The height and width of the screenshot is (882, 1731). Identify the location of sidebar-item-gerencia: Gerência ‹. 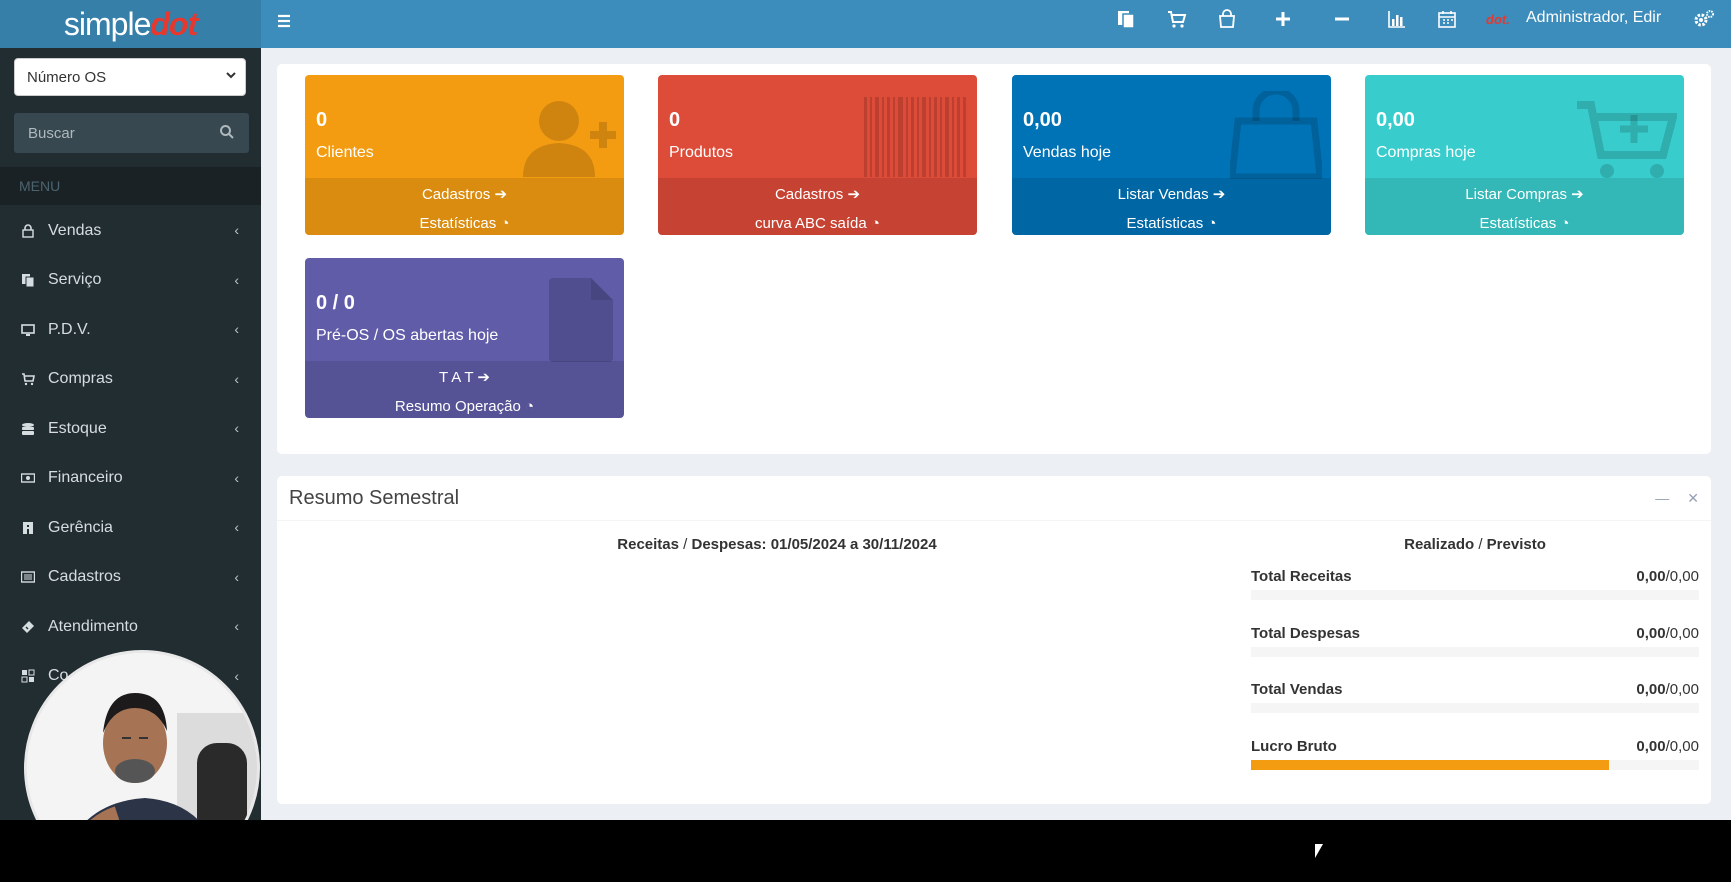
(130, 528).